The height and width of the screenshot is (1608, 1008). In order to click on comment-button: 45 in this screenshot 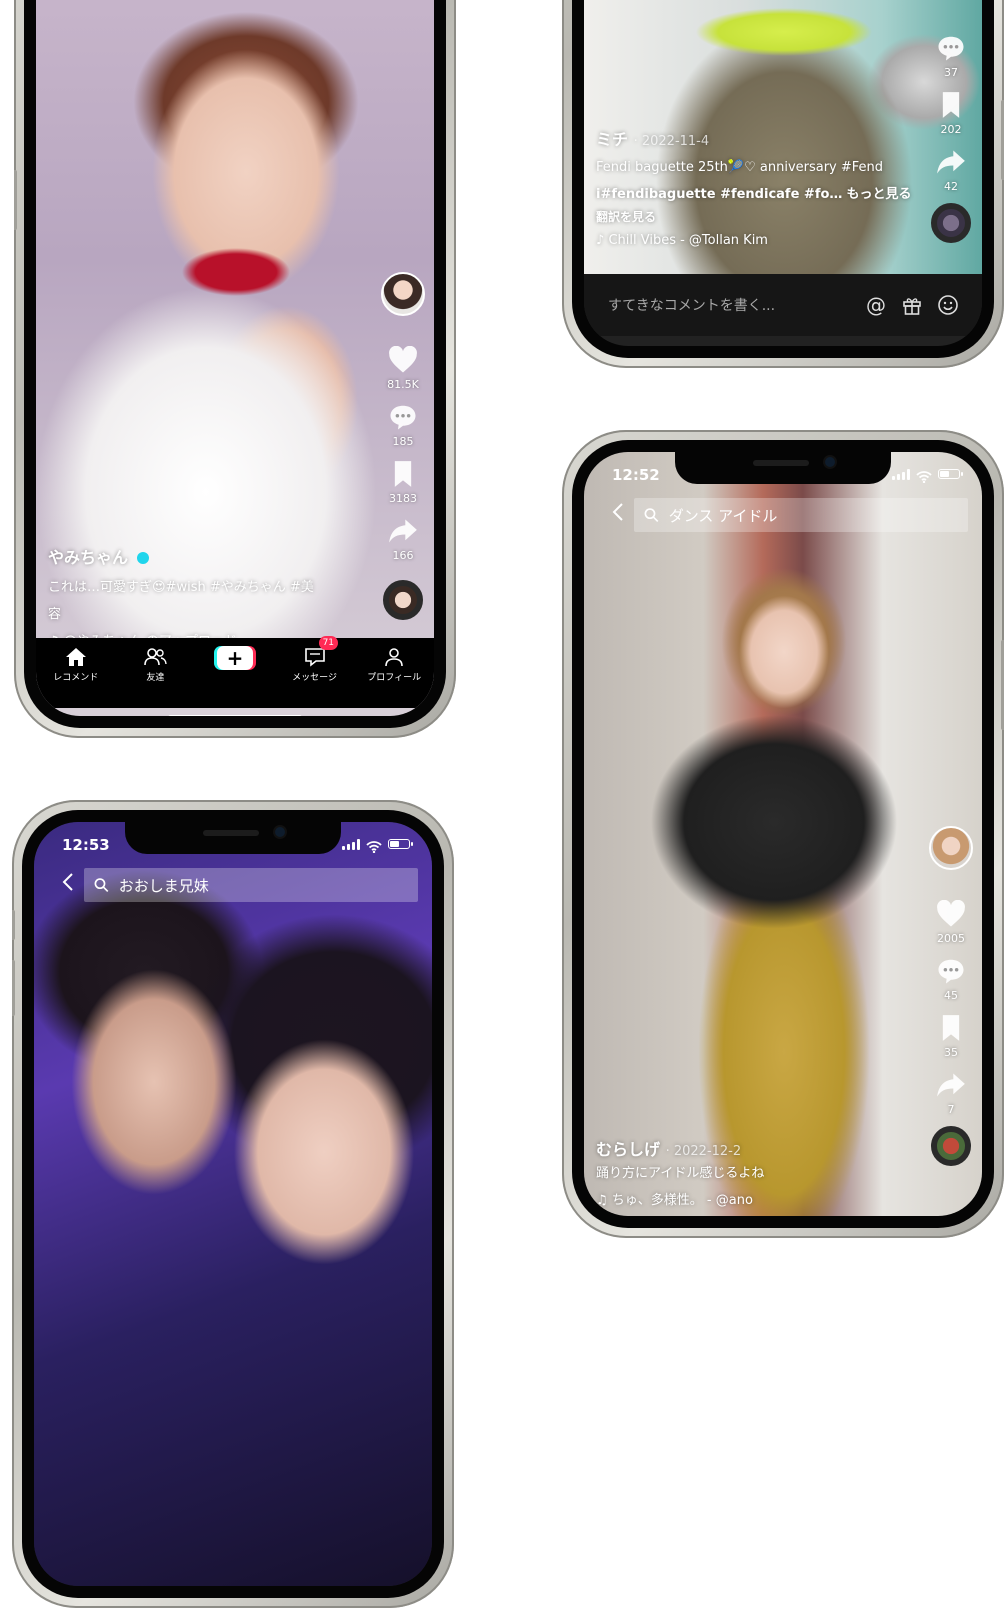, I will do `click(951, 978)`.